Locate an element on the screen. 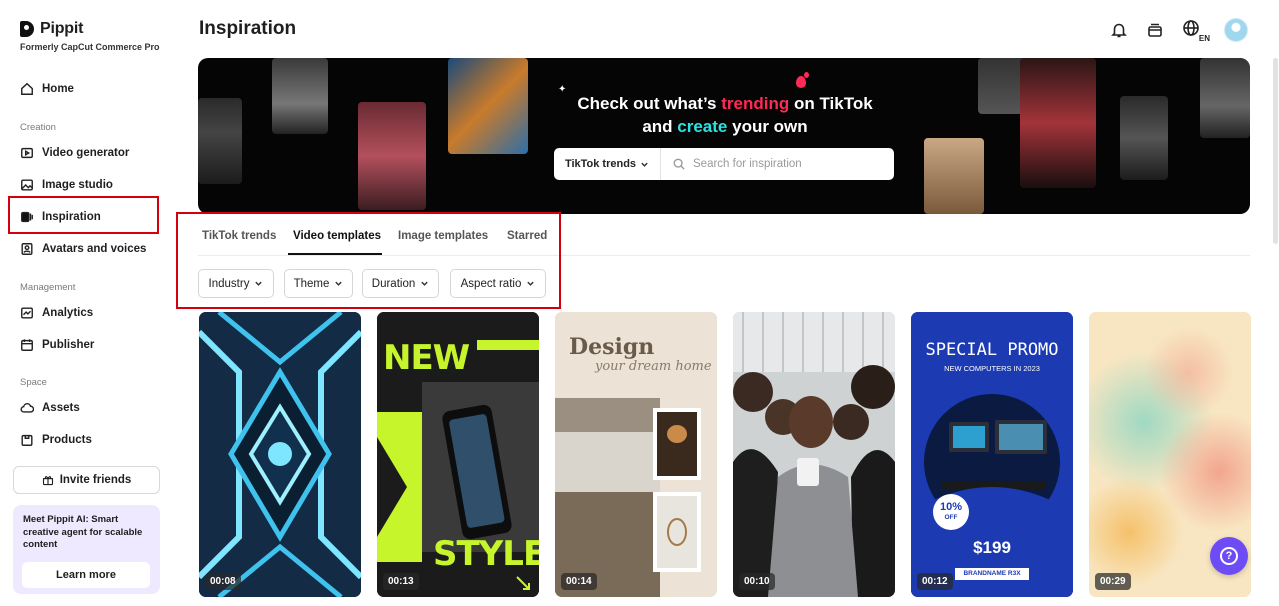  inspiration-highlight-box is located at coordinates (83, 215).